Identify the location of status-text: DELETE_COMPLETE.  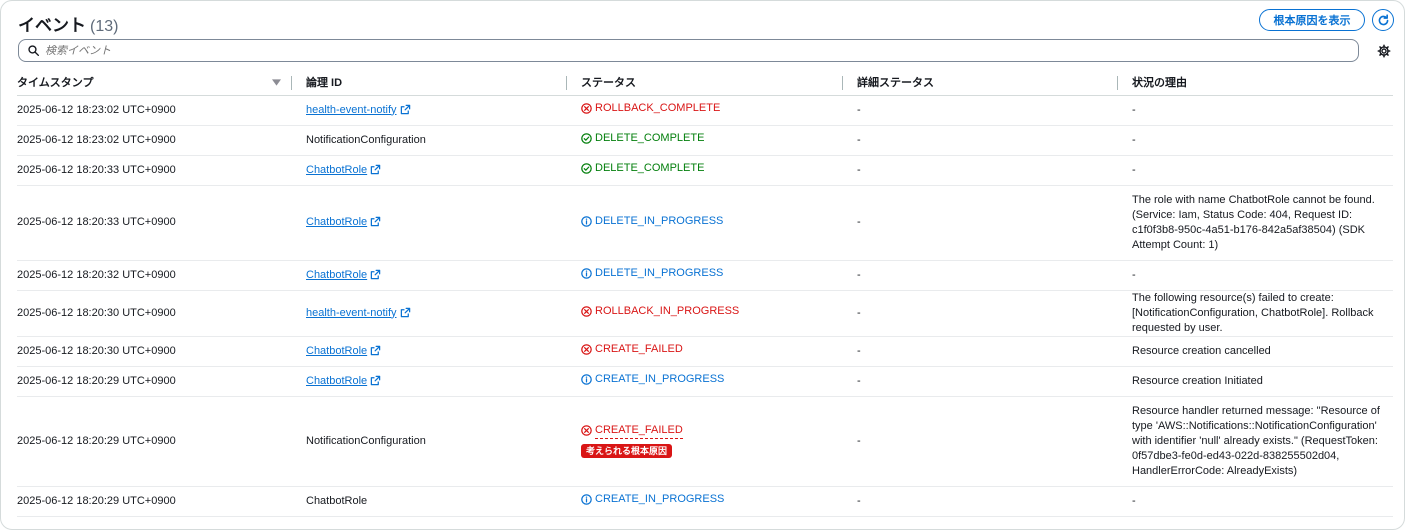
(650, 138).